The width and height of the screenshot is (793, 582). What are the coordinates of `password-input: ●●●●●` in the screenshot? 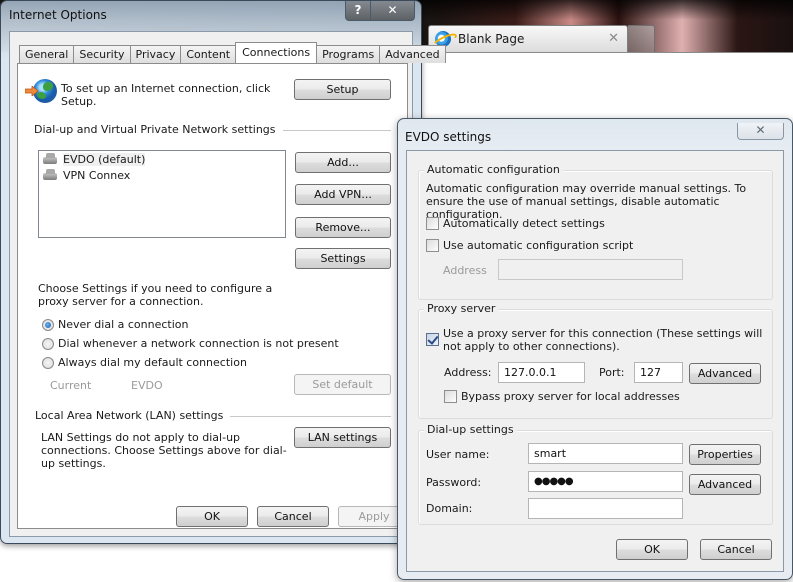 It's located at (605, 481).